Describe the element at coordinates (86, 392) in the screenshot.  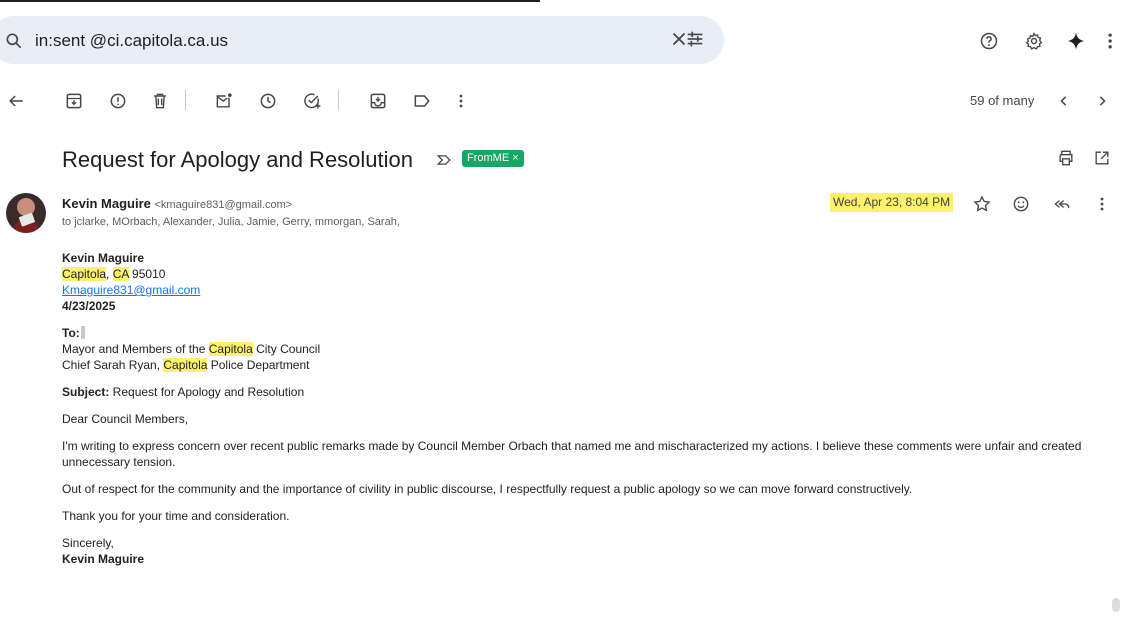
I see `subject-label: Subject:` at that location.